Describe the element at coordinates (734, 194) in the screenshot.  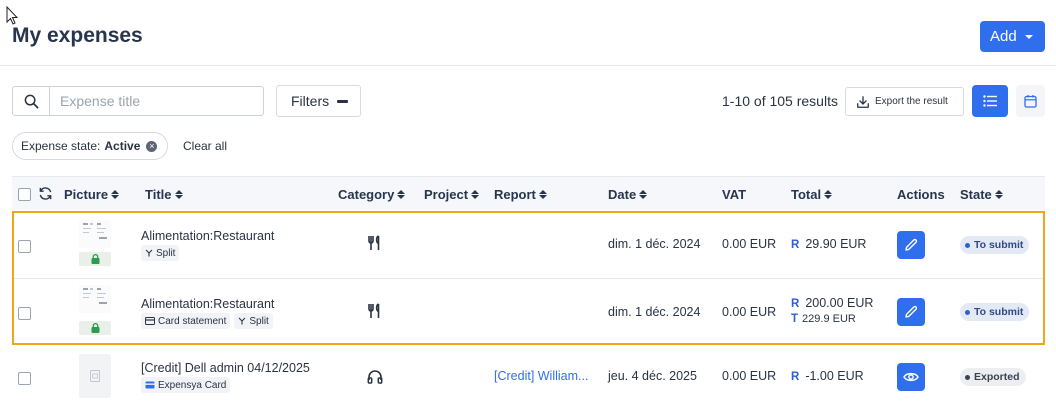
I see `column-vat: VAT` at that location.